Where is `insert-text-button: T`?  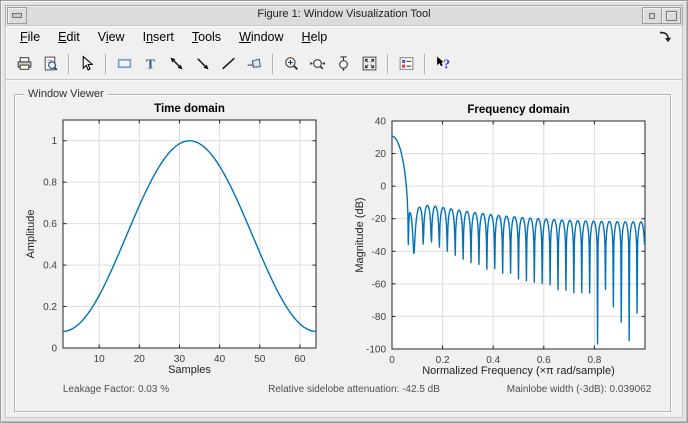 insert-text-button: T is located at coordinates (150, 64).